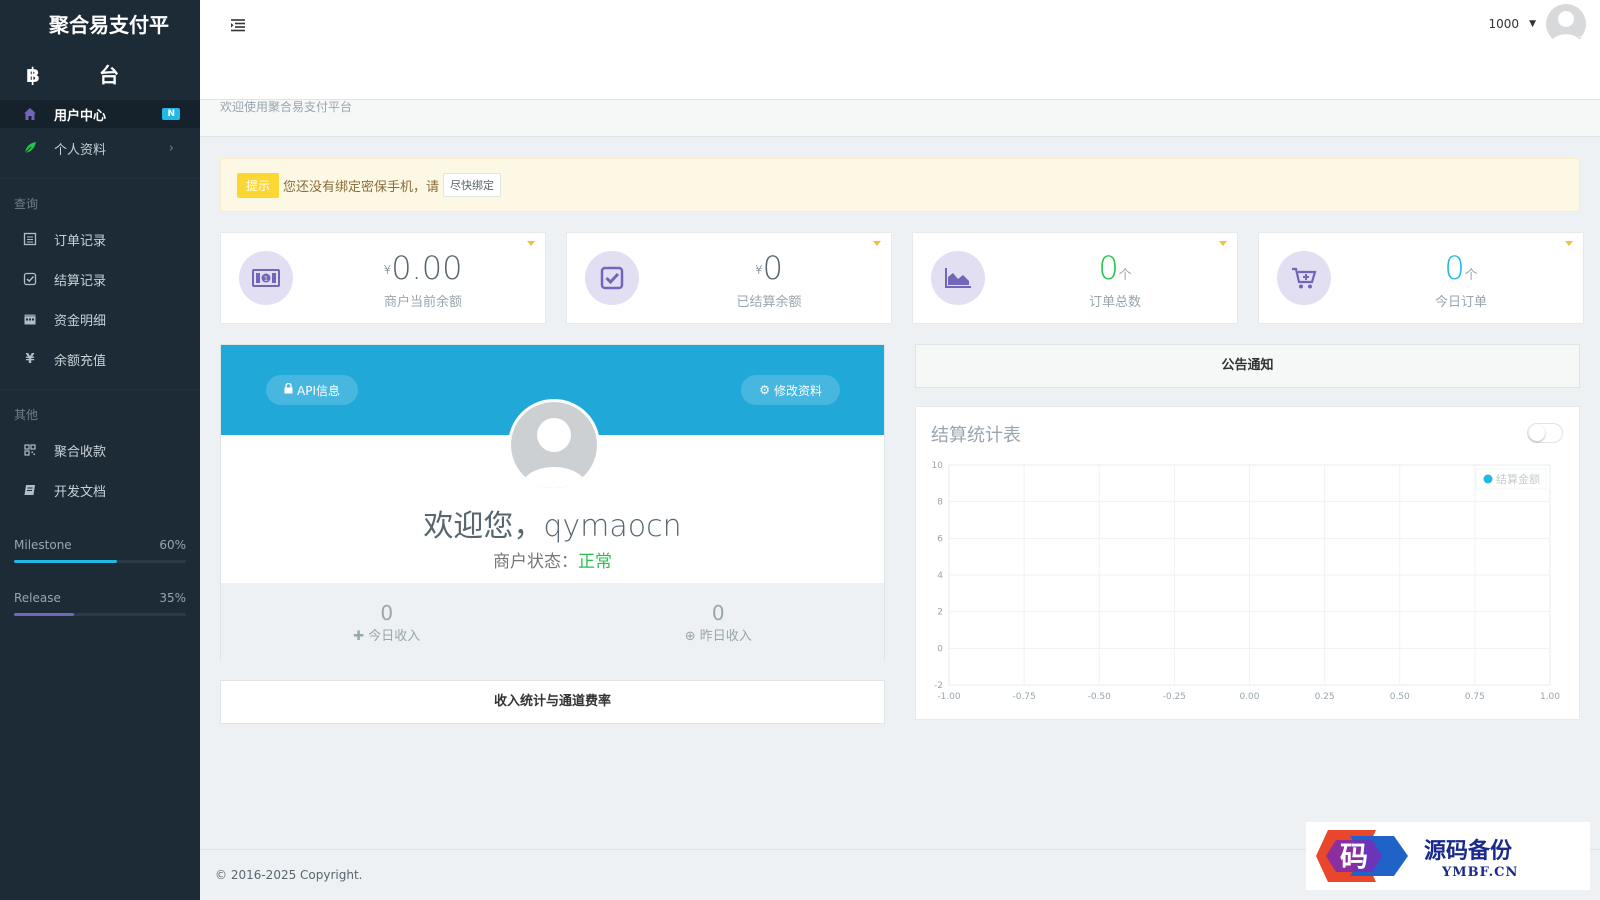 This screenshot has width=1600, height=900. What do you see at coordinates (1468, 850) in the screenshot?
I see `watermark-title: 源码备份` at bounding box center [1468, 850].